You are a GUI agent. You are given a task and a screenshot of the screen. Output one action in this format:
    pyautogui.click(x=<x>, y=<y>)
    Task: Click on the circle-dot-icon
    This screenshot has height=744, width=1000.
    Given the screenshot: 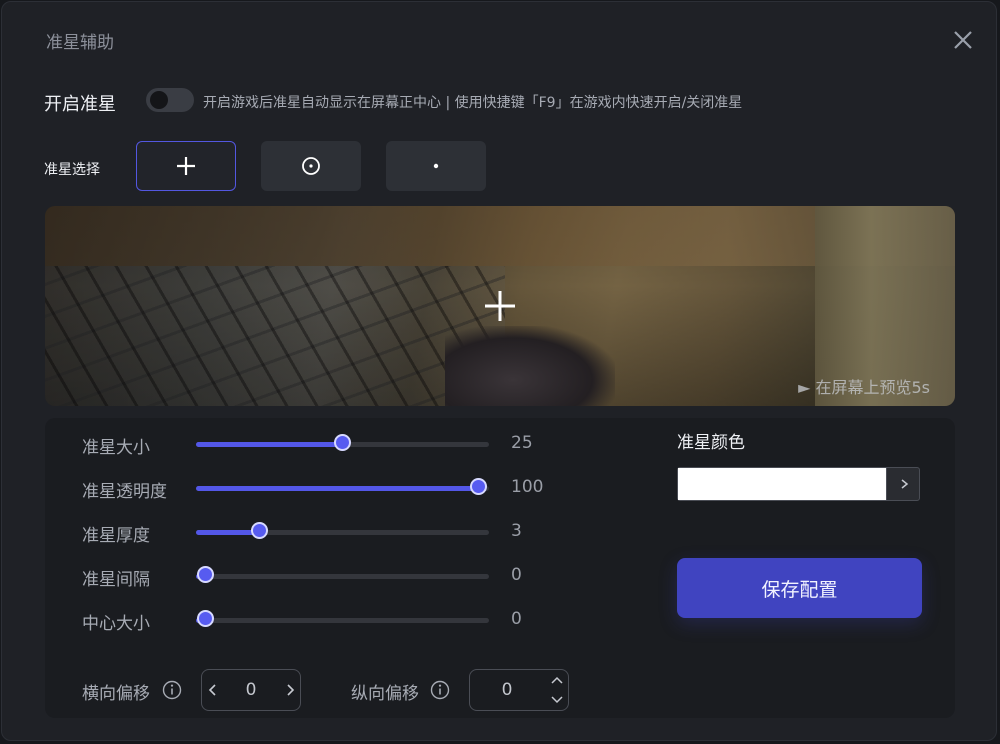 What is the action you would take?
    pyautogui.click(x=311, y=166)
    